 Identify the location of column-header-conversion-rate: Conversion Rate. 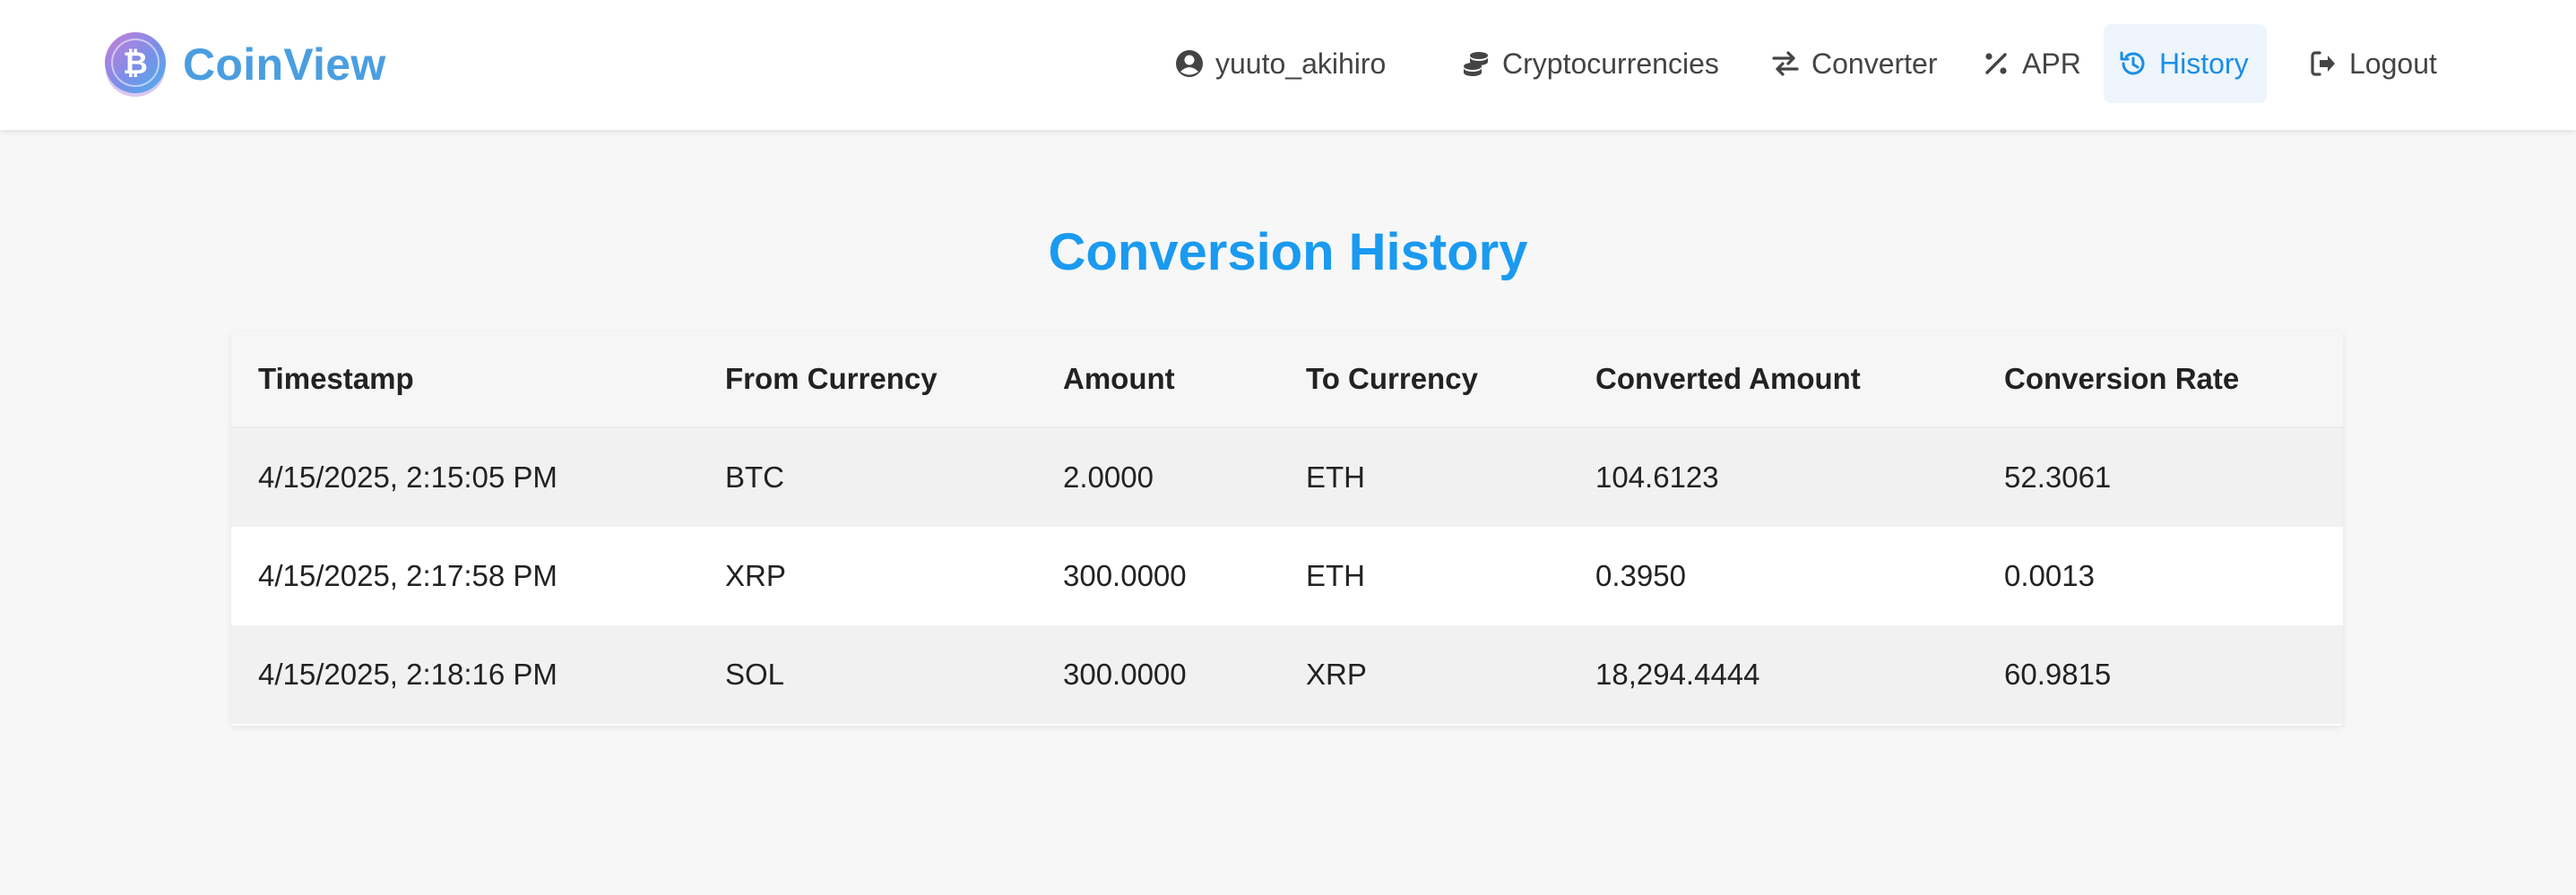
(2122, 378).